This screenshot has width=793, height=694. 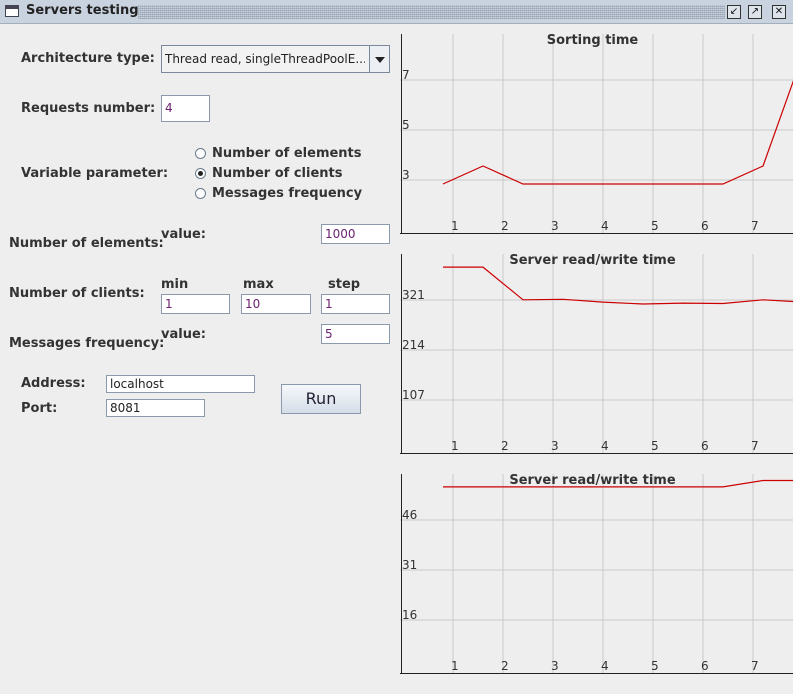 What do you see at coordinates (406, 125) in the screenshot?
I see `y-tick-label: 5` at bounding box center [406, 125].